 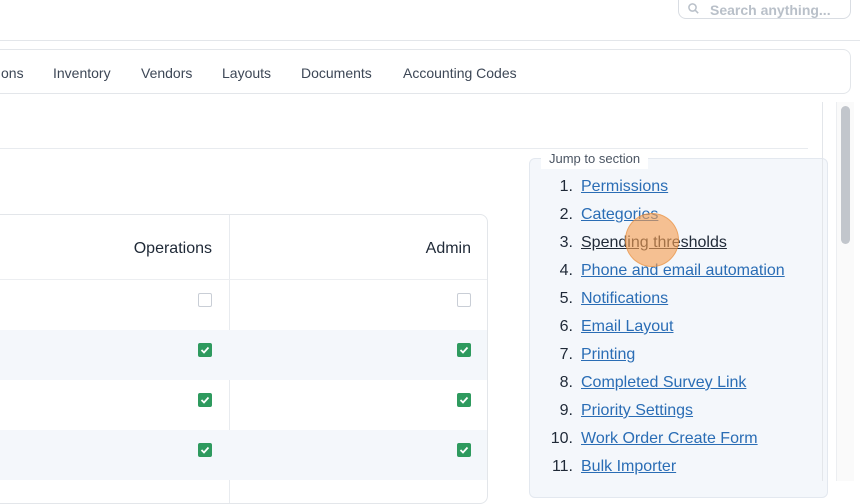 I want to click on jump-link-notifications: Notifications, so click(x=624, y=299).